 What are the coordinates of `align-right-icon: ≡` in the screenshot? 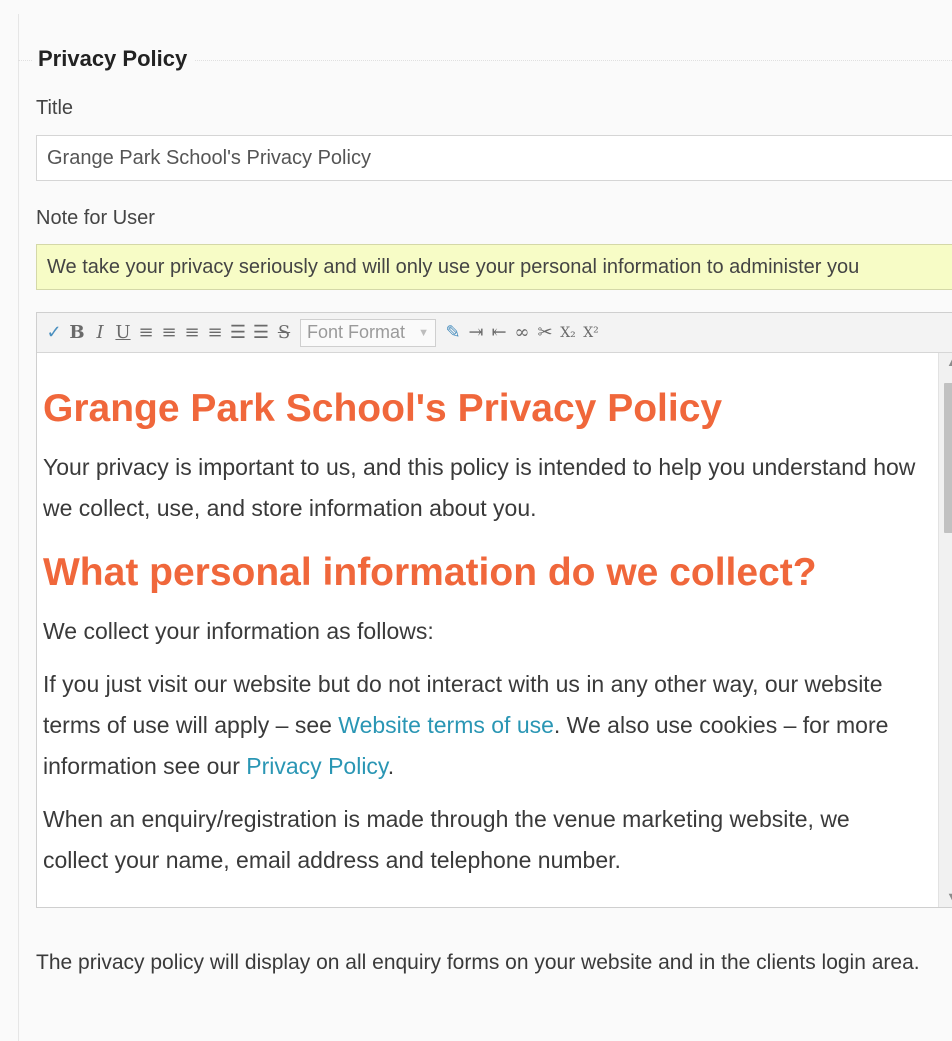 It's located at (192, 333).